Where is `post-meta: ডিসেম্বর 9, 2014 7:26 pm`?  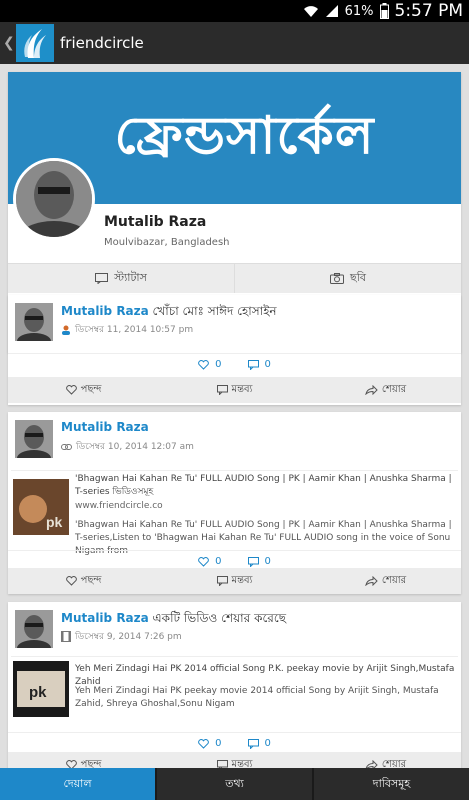
post-meta: ডিসেম্বর 9, 2014 7:26 pm is located at coordinates (121, 636).